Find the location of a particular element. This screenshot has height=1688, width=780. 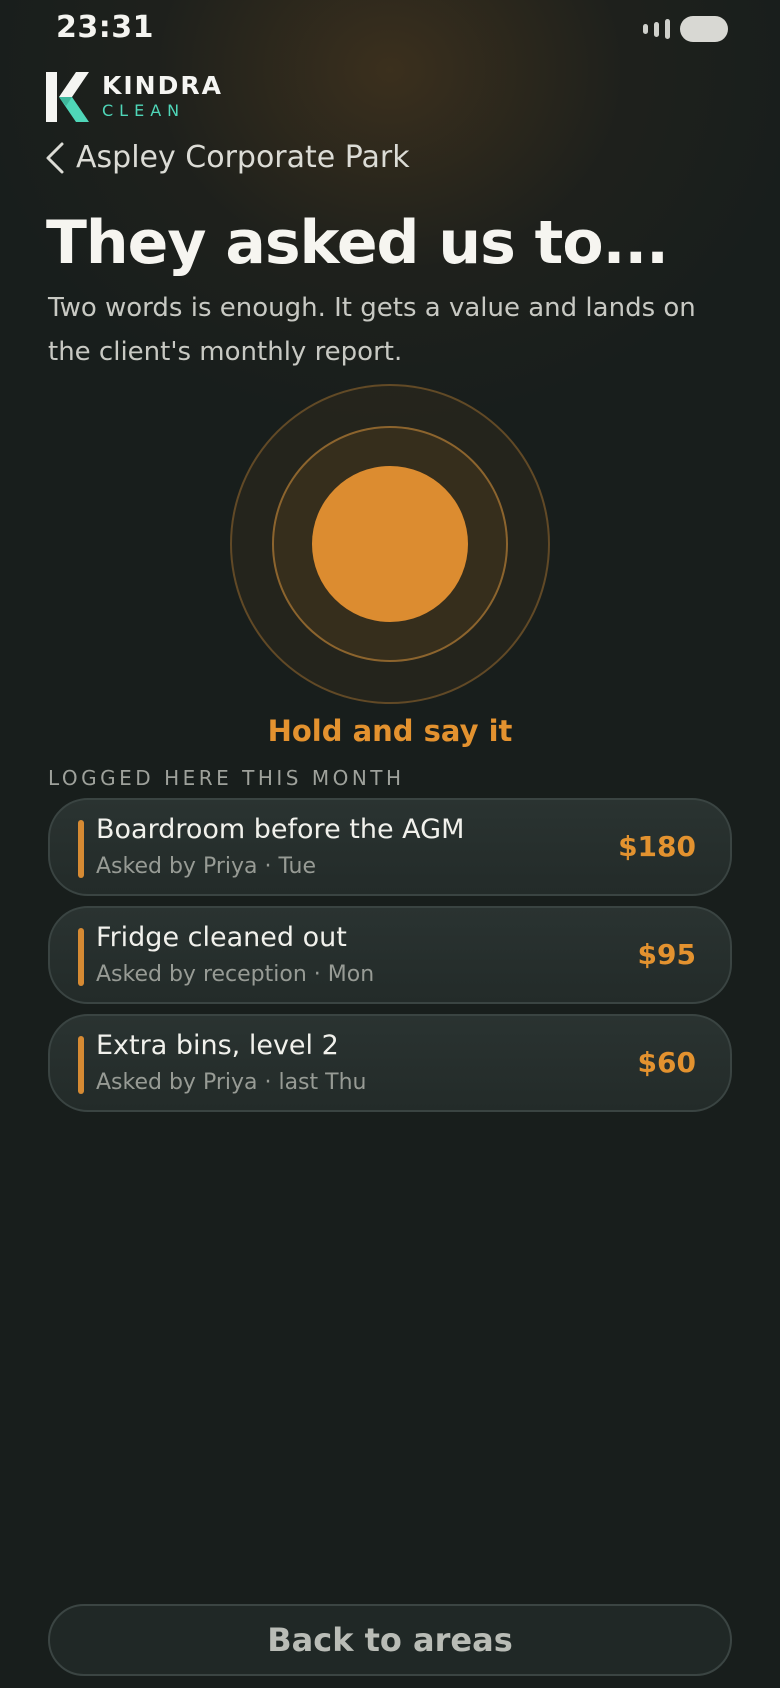

back-to-areas-label: Back to areas is located at coordinates (390, 1640).